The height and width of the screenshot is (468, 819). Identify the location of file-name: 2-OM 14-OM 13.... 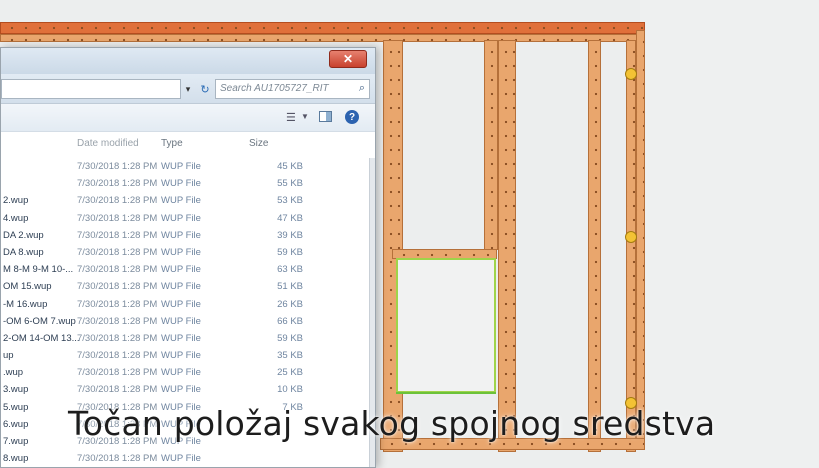
(41, 338).